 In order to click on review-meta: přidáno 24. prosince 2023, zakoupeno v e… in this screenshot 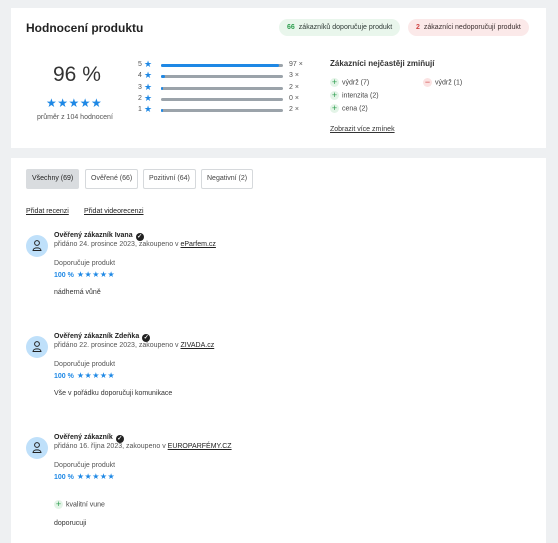, I will do `click(135, 244)`.